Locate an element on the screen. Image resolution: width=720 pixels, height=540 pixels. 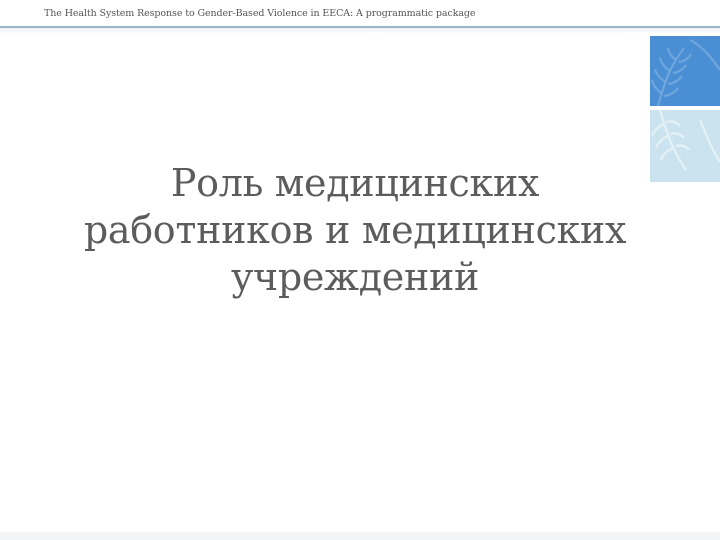
slide-title-line-1: Роль медицинских is located at coordinates (355, 183).